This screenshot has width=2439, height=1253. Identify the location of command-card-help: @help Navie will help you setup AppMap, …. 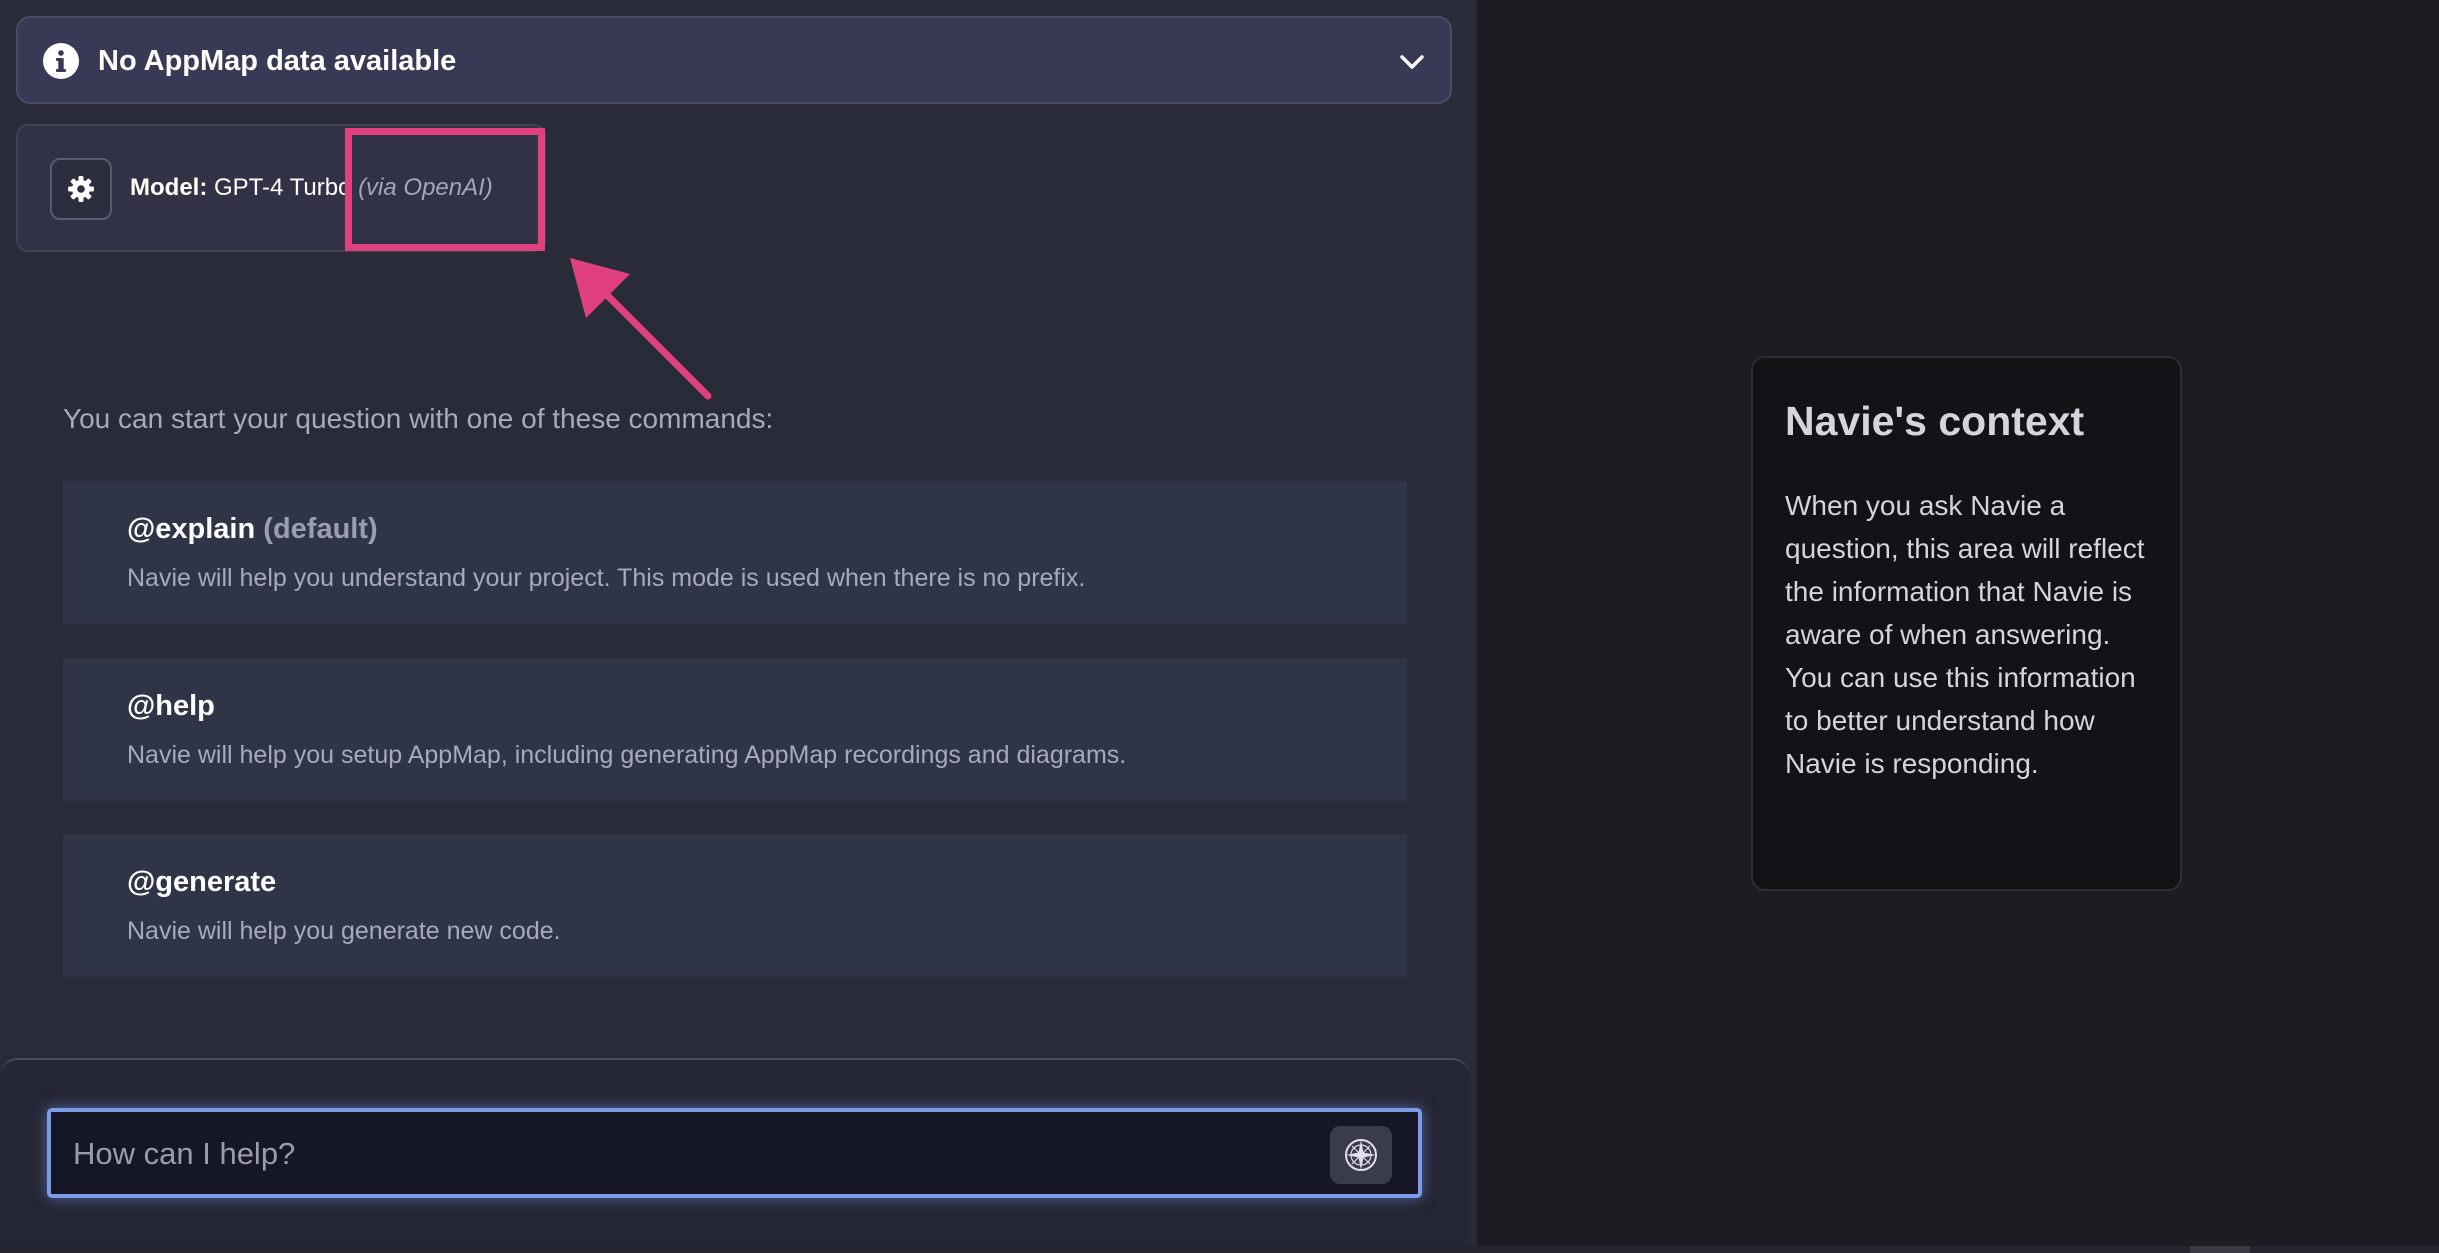
(735, 729).